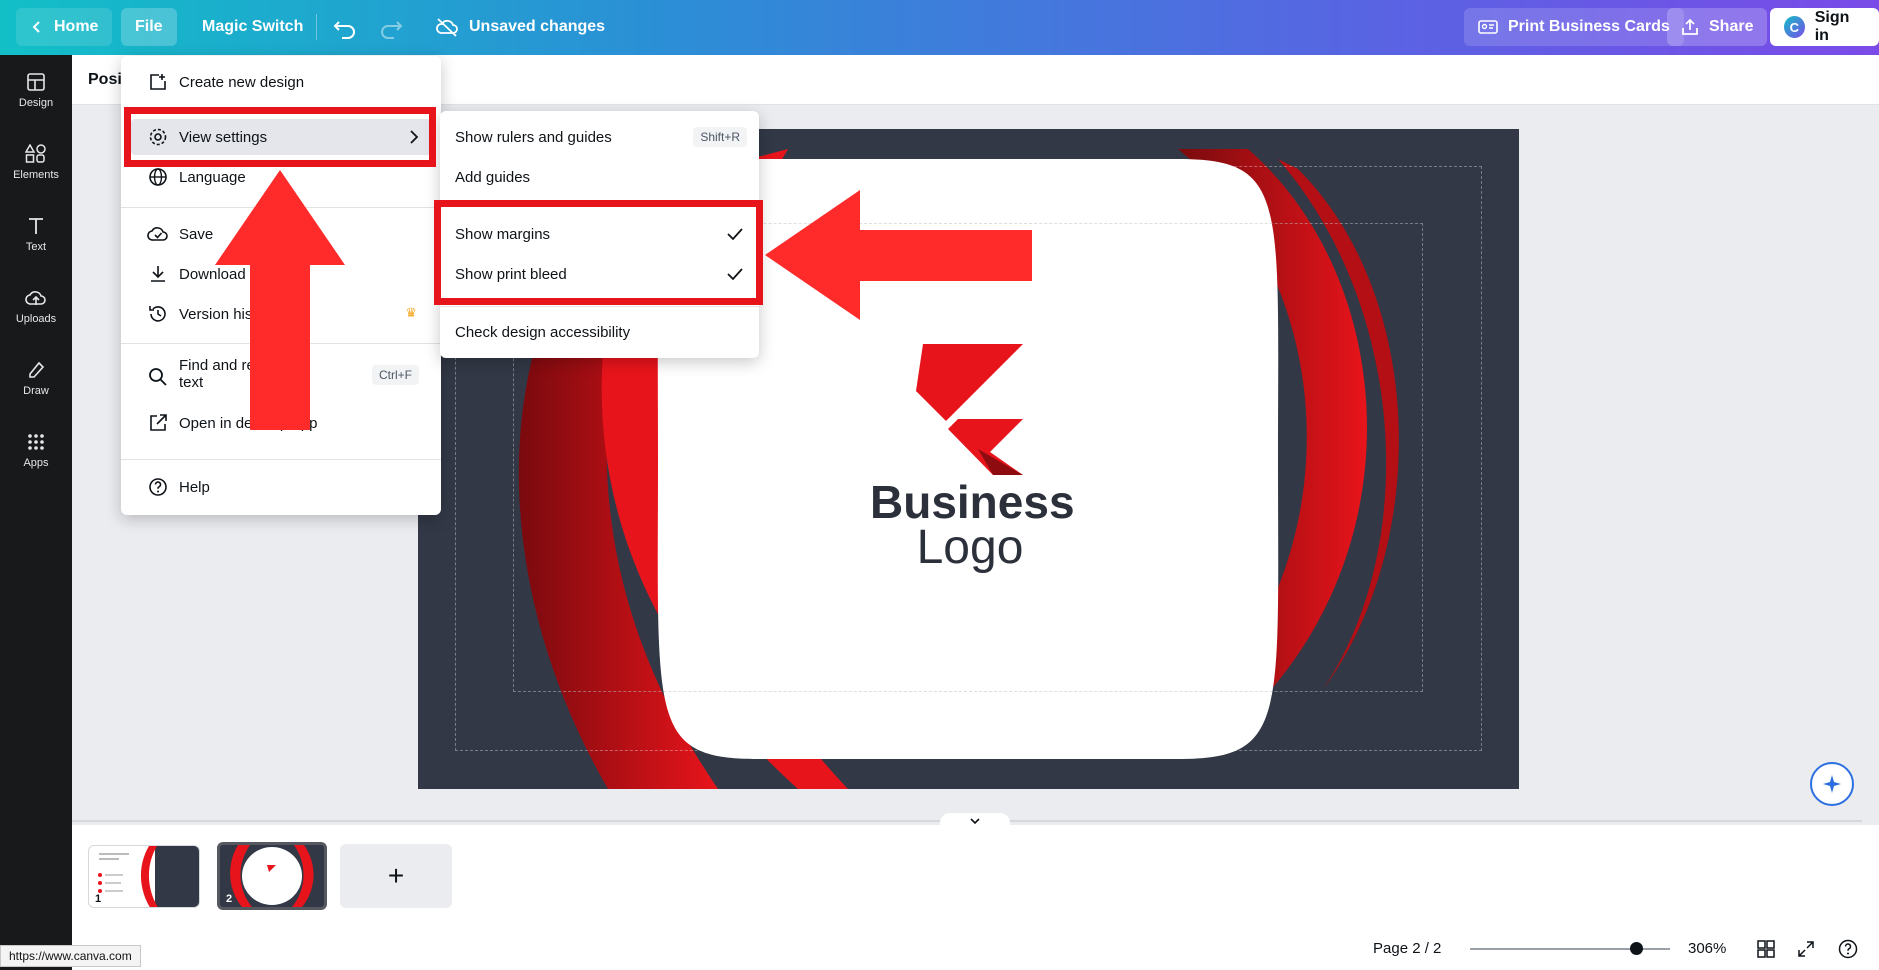  I want to click on zoom-level: 306%, so click(1707, 948).